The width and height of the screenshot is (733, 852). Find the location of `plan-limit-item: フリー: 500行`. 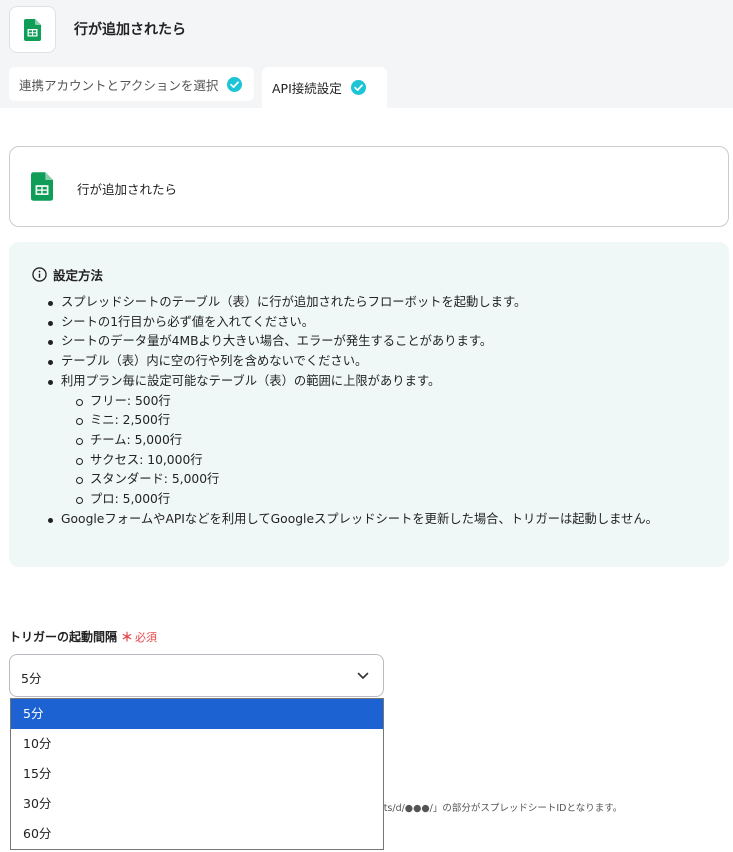

plan-limit-item: フリー: 500行 is located at coordinates (384, 402).